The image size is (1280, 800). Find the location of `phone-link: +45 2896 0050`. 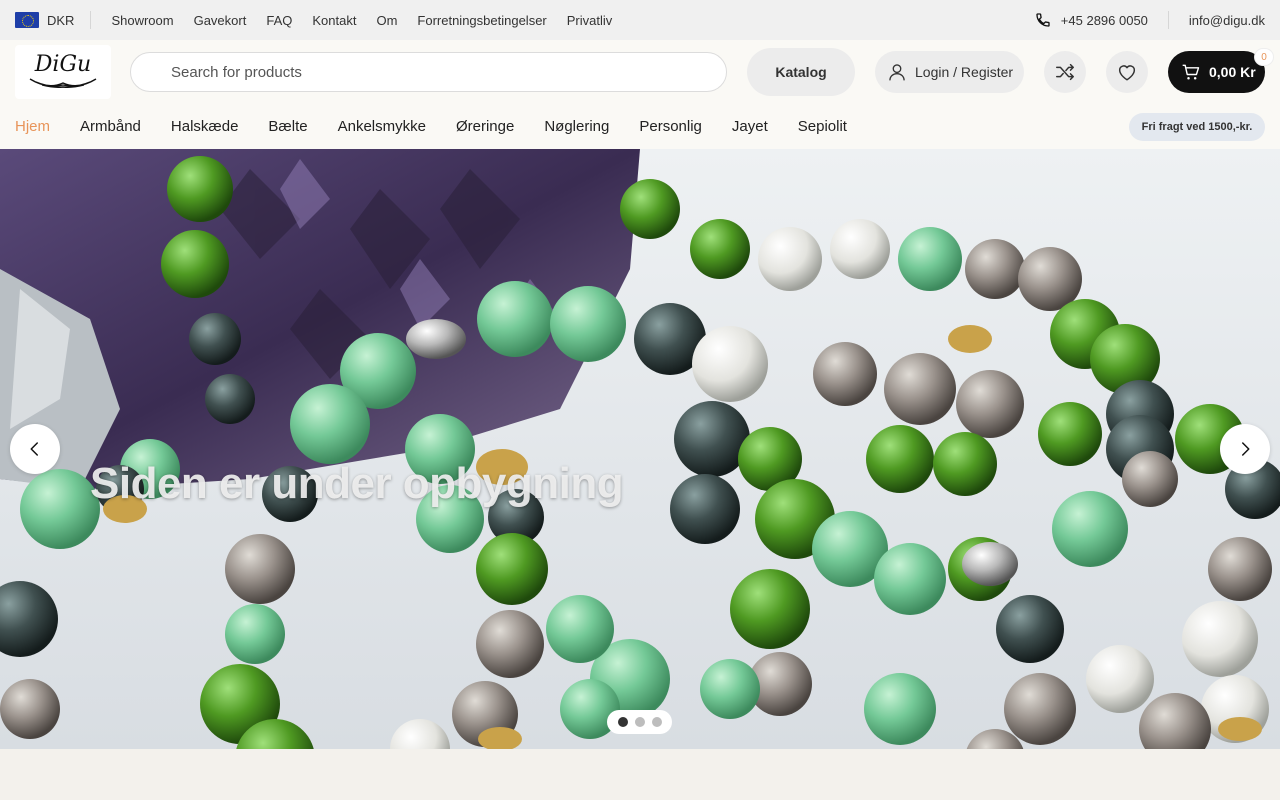

phone-link: +45 2896 0050 is located at coordinates (1102, 20).